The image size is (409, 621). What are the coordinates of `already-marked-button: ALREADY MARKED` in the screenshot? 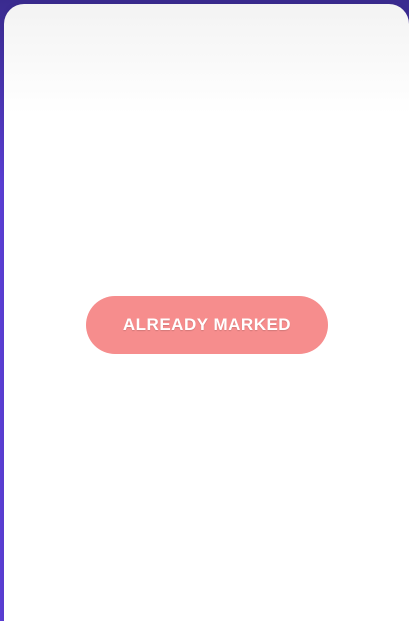 It's located at (207, 325).